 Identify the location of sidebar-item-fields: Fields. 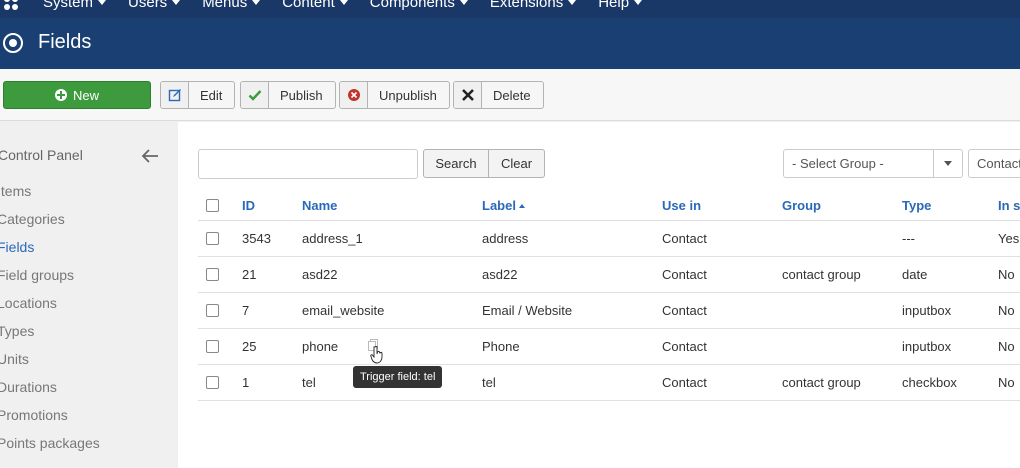
(17, 247).